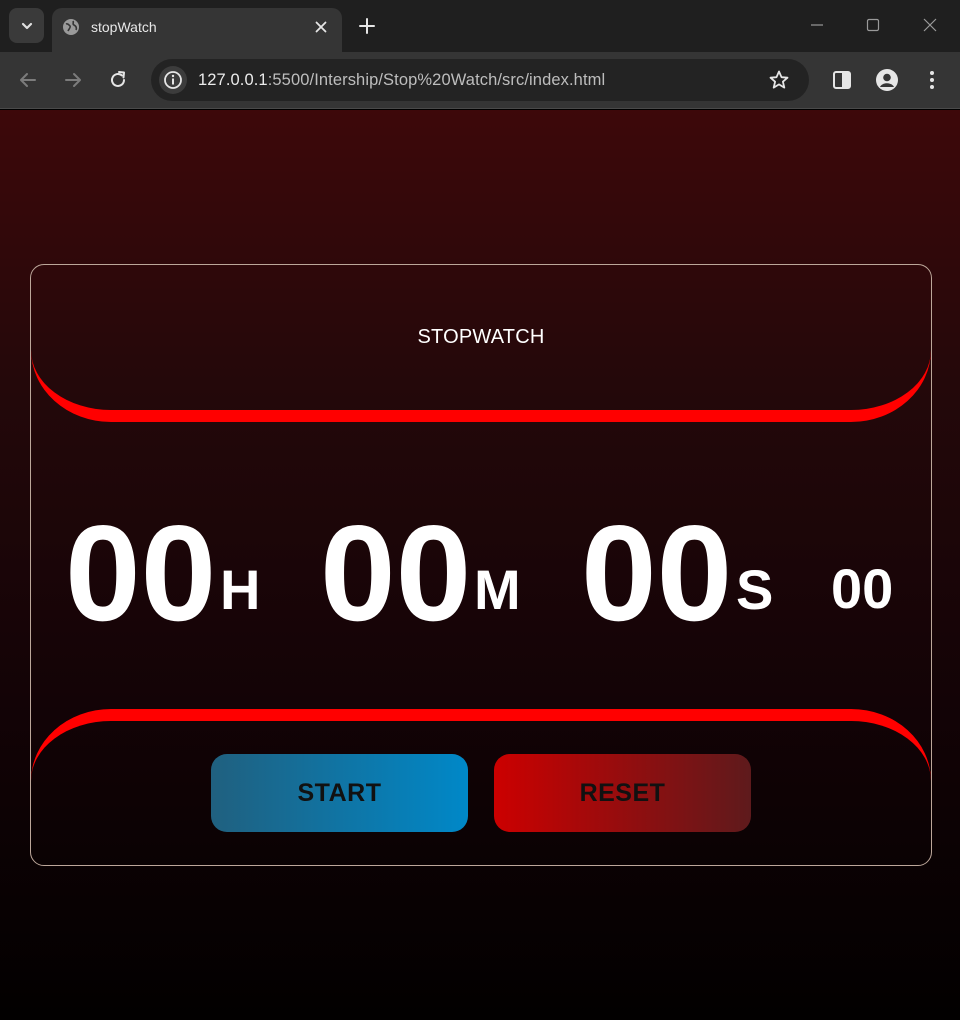 This screenshot has height=1020, width=960. I want to click on browser-tabstrip: stopWatch, so click(480, 26).